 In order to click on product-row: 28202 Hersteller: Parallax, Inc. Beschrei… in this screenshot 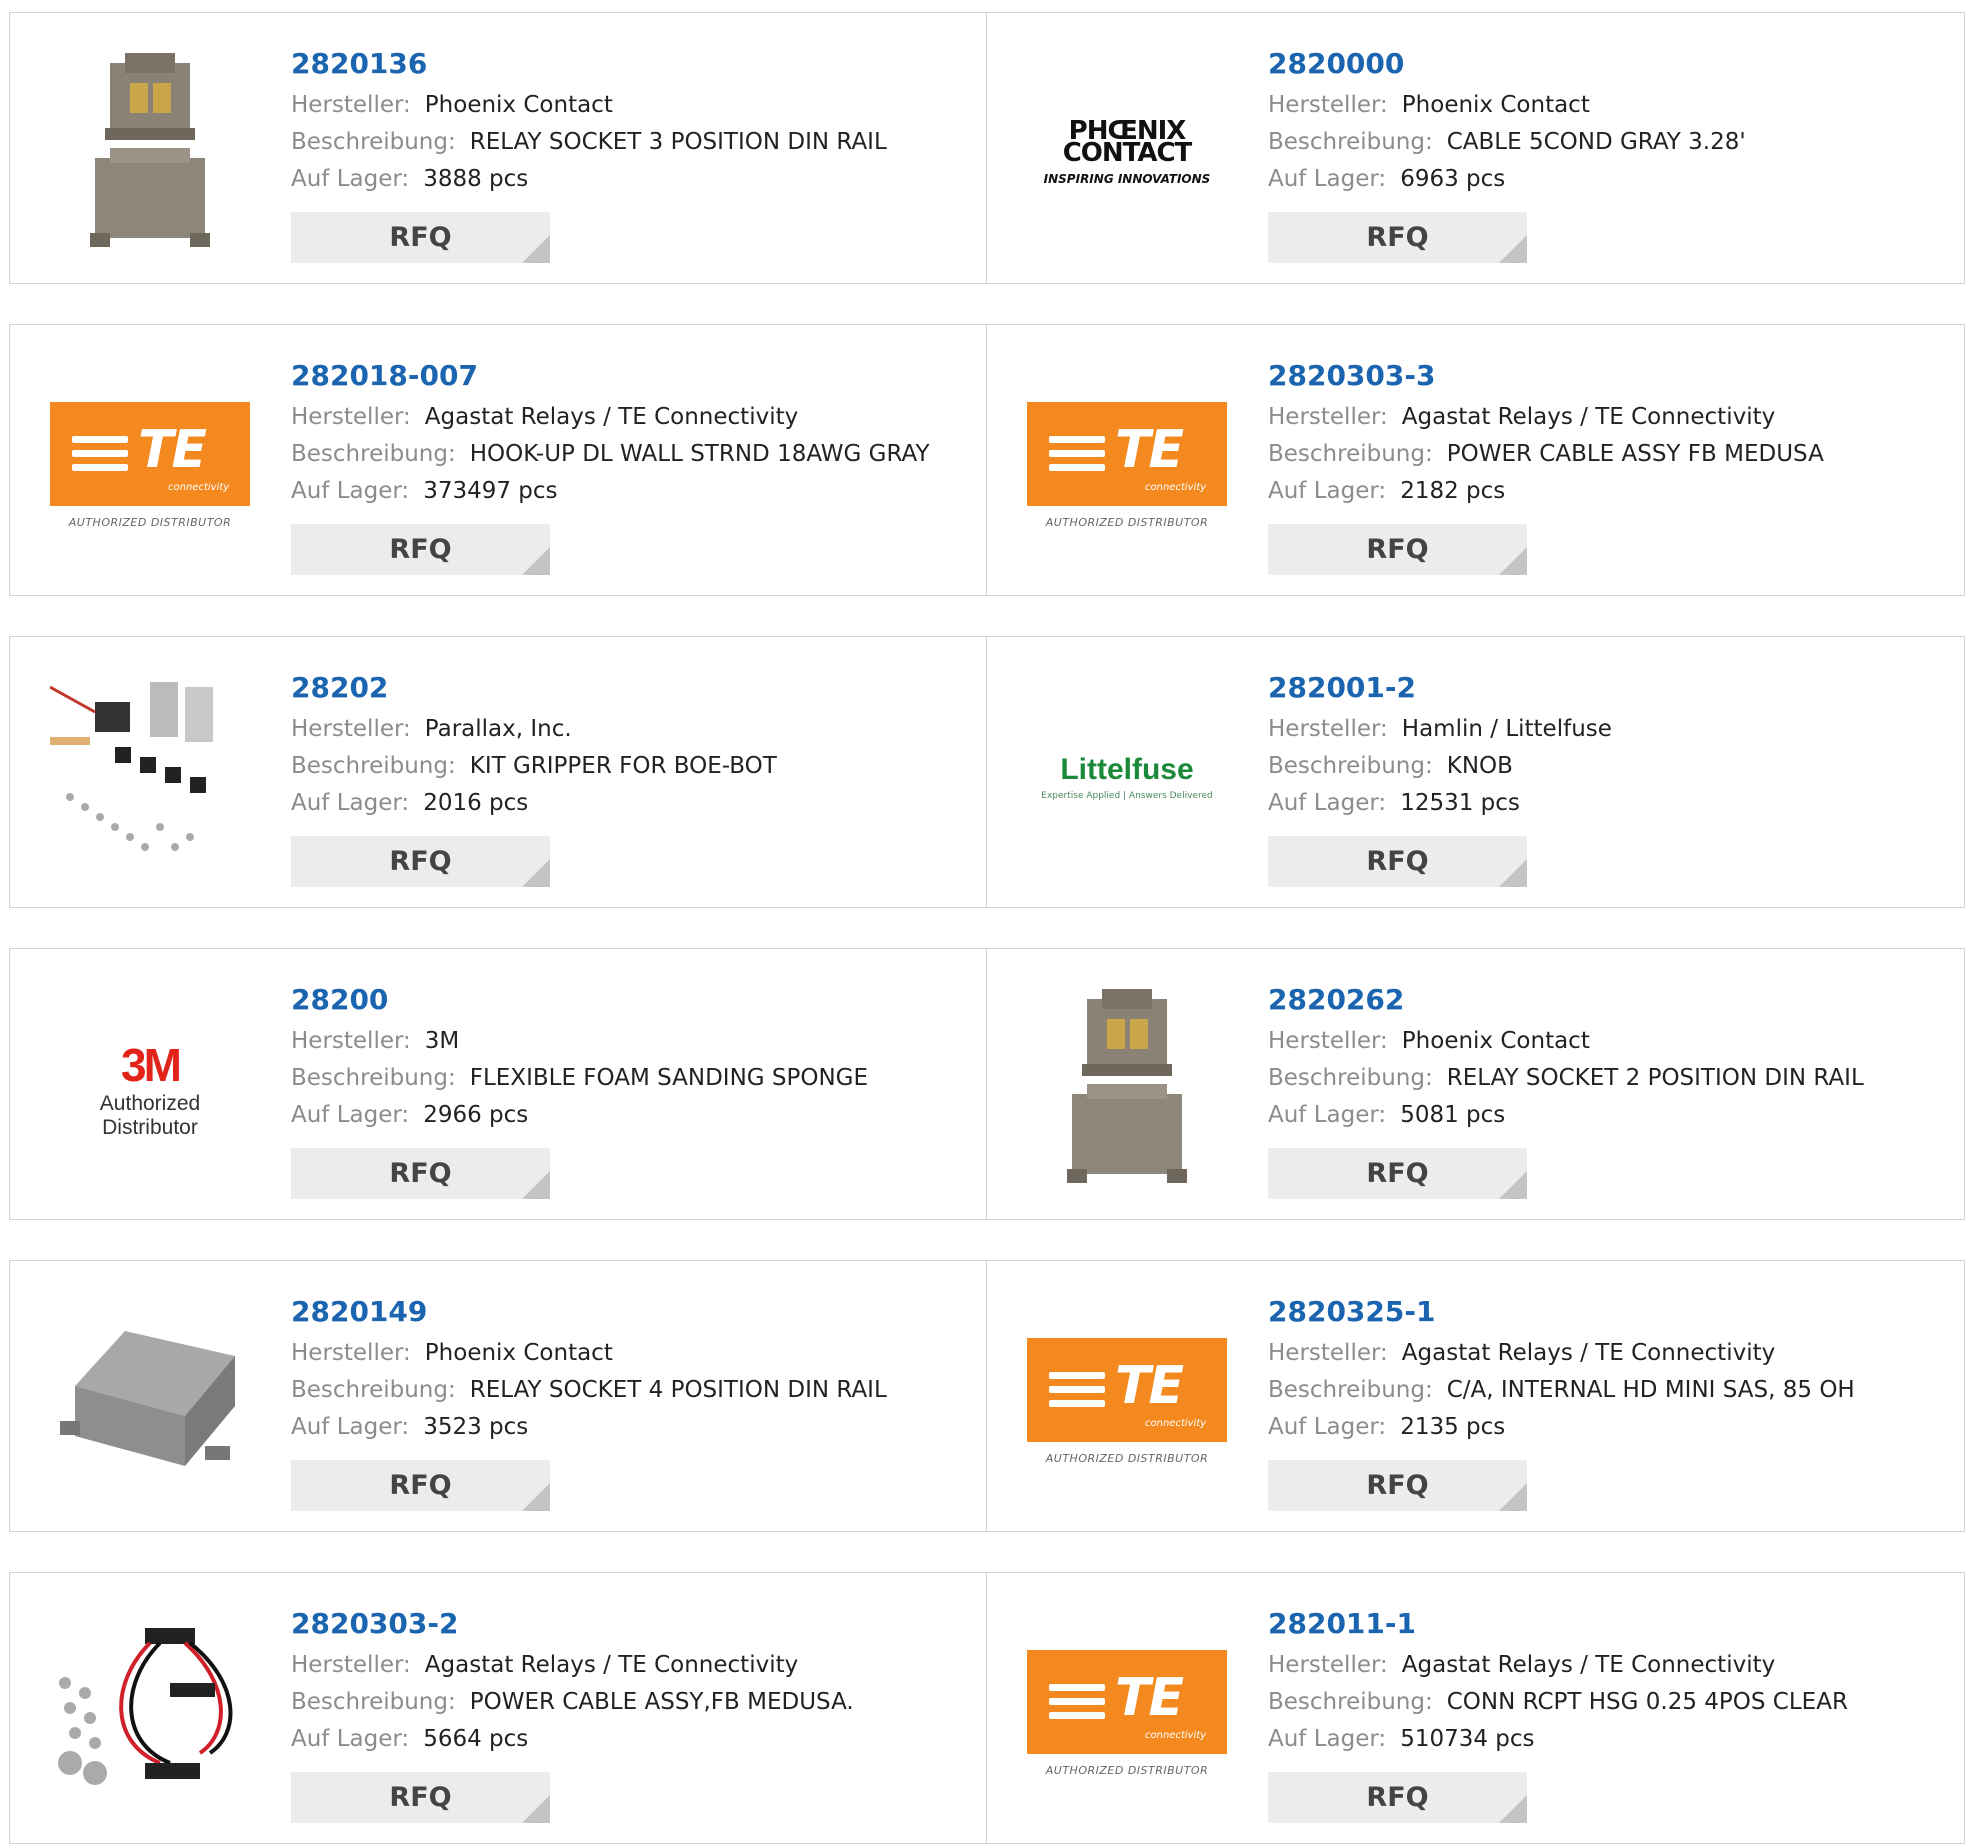, I will do `click(987, 772)`.